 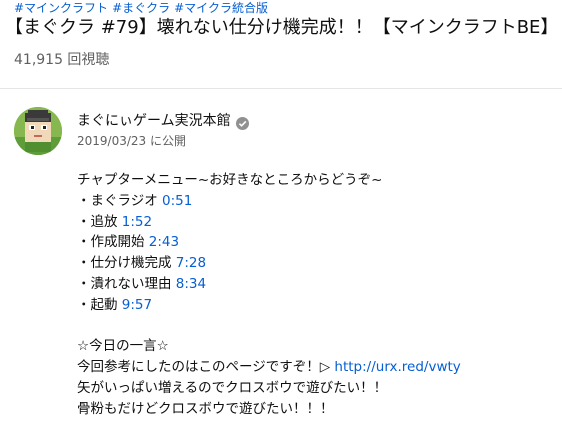 I want to click on hashtag-row: #マインクラフト #まぐクラ #マイクラ統合版, so click(x=143, y=8).